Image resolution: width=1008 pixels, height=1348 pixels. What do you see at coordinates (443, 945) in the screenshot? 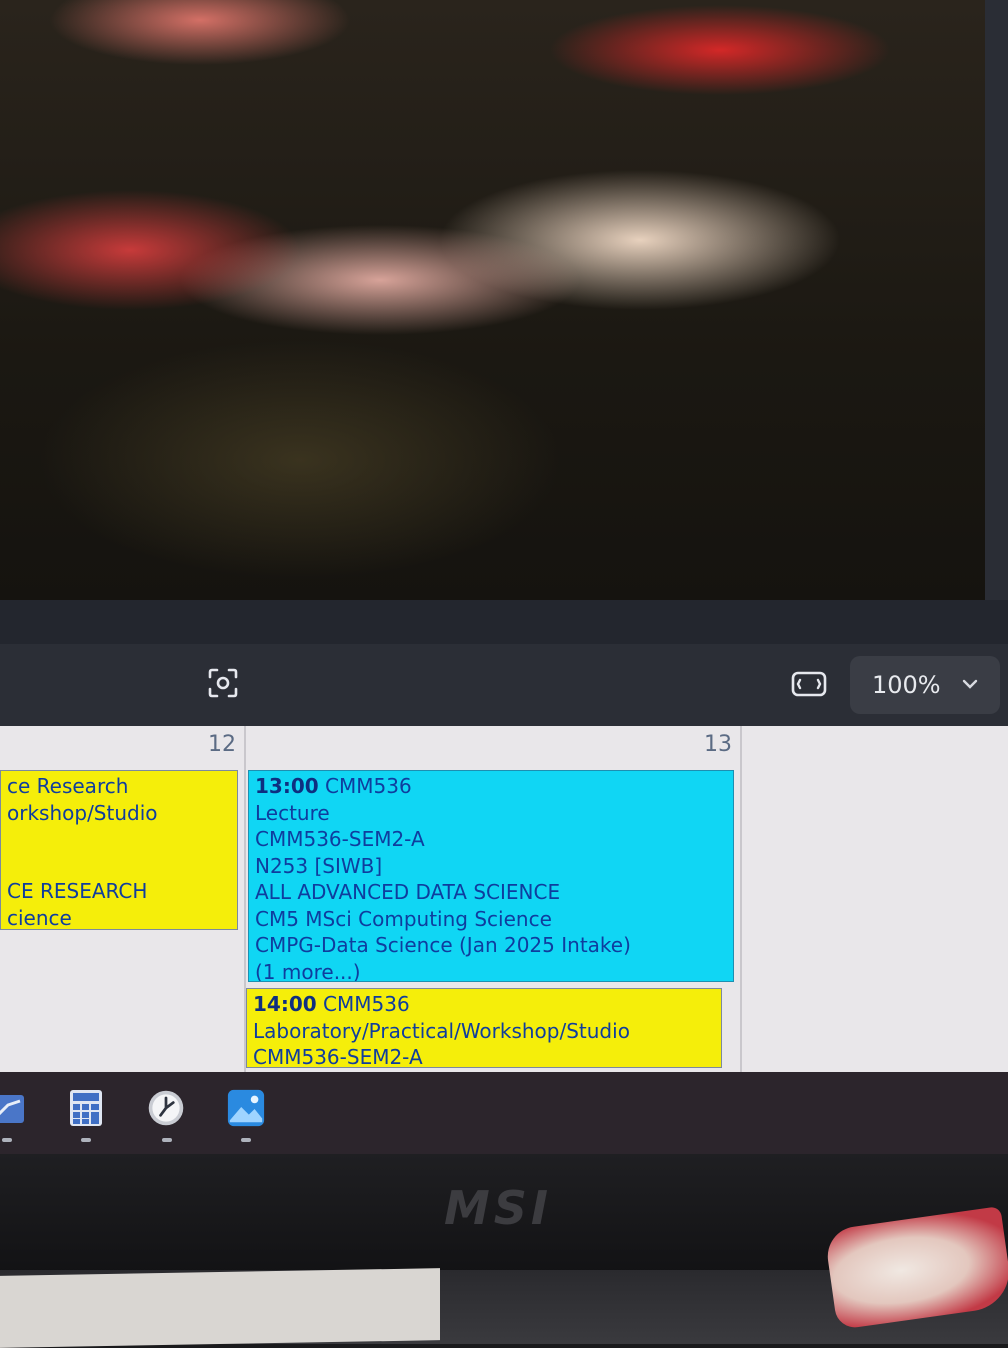
I see `event-line: CMPG-Data Science (Jan 2025 Intake)` at bounding box center [443, 945].